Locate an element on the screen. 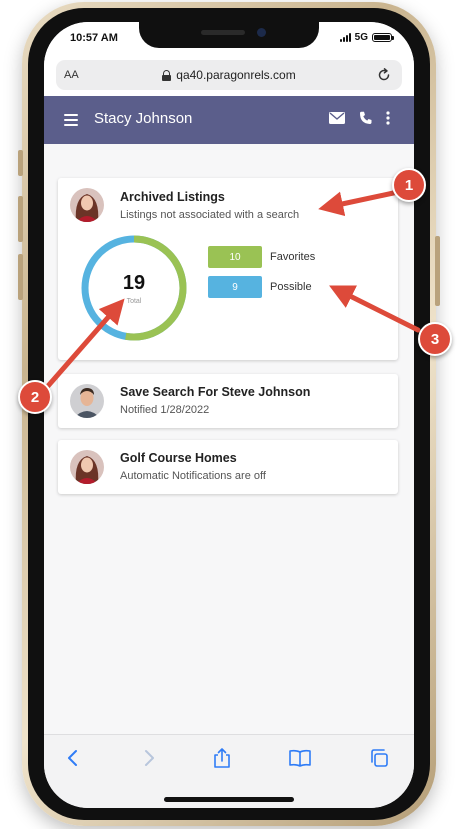 The height and width of the screenshot is (829, 459). reload-icon is located at coordinates (384, 75).